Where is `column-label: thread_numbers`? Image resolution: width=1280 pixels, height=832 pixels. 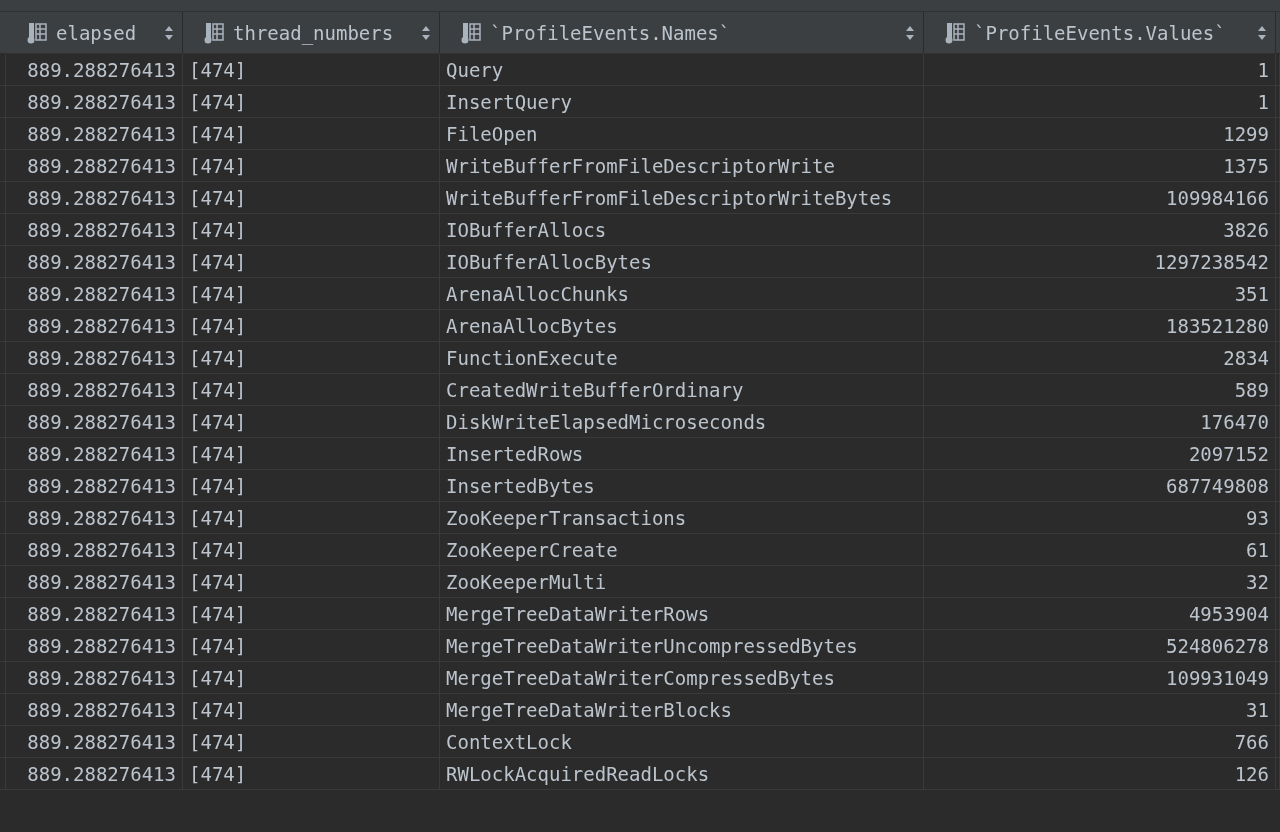 column-label: thread_numbers is located at coordinates (314, 32).